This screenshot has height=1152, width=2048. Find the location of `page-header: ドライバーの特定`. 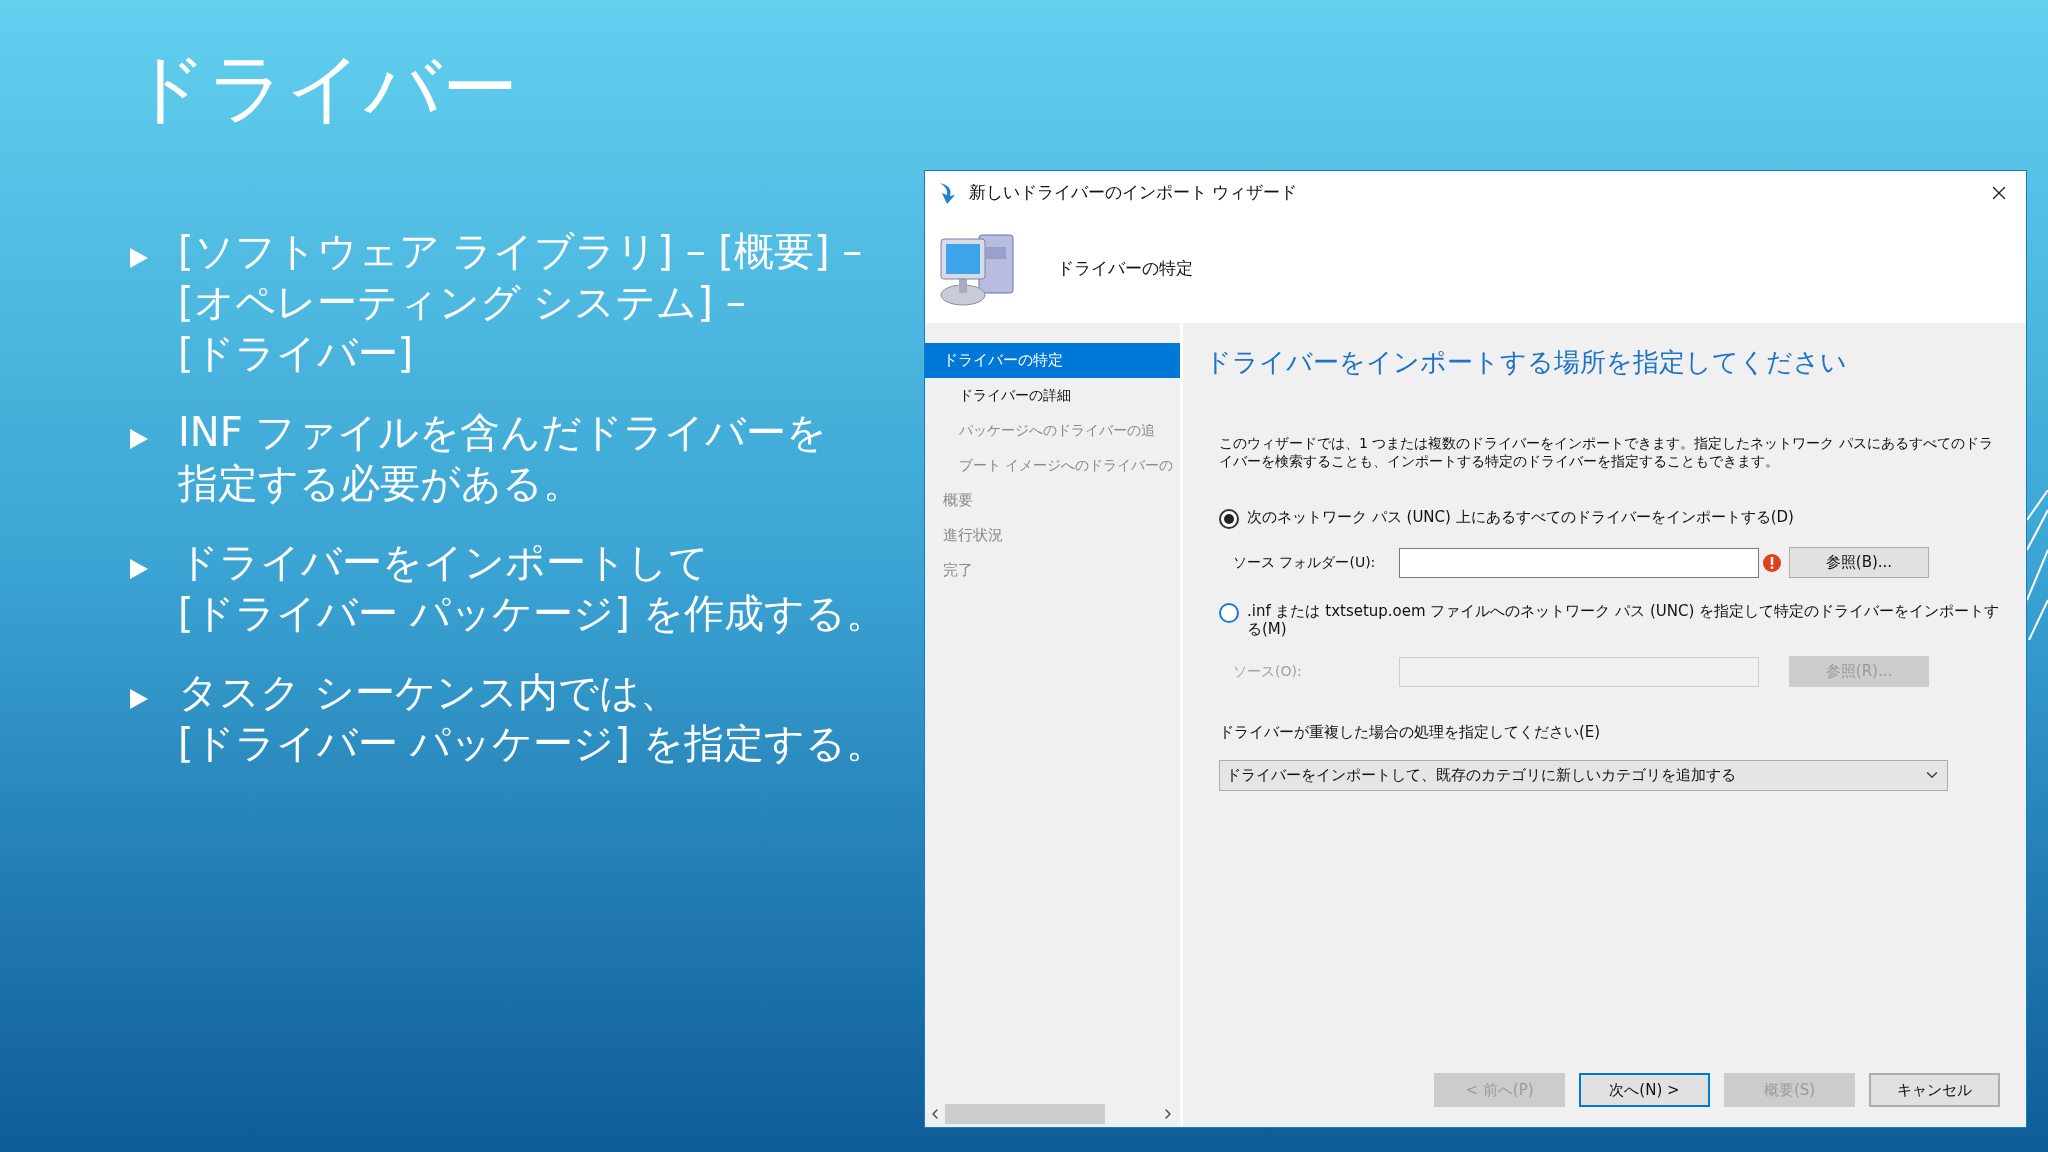

page-header: ドライバーの特定 is located at coordinates (1125, 269).